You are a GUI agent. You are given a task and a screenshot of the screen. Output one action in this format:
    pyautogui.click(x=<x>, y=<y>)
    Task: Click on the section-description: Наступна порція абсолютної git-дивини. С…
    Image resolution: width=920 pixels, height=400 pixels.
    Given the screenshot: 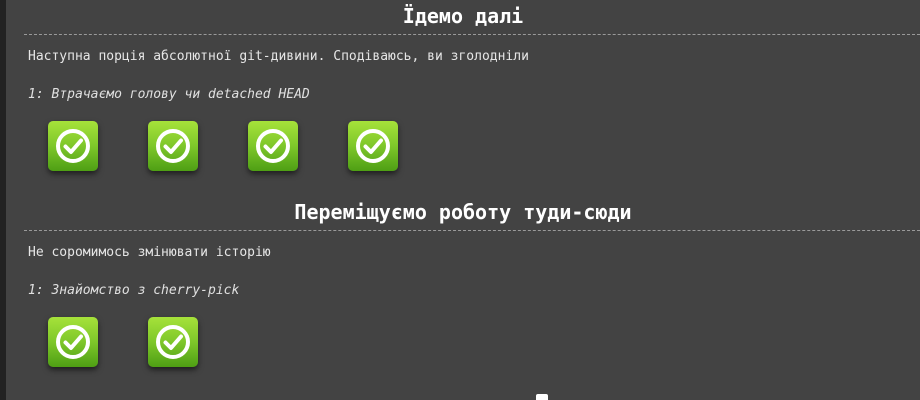 What is the action you would take?
    pyautogui.click(x=278, y=56)
    